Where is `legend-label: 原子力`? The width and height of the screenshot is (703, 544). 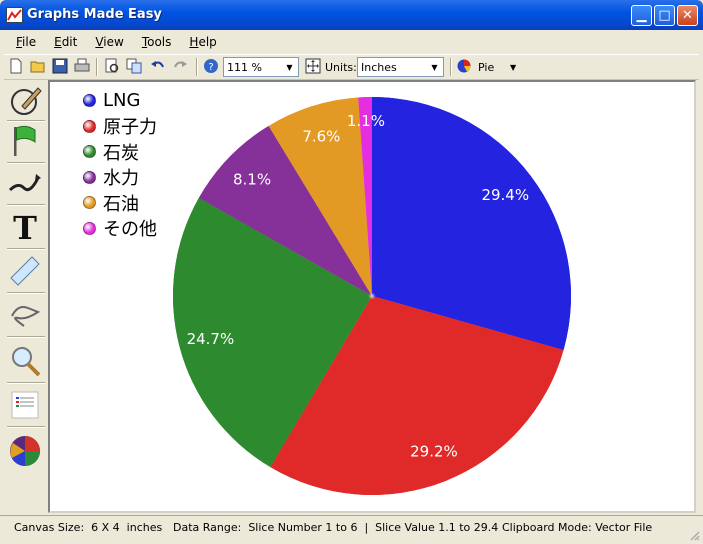 legend-label: 原子力 is located at coordinates (130, 128).